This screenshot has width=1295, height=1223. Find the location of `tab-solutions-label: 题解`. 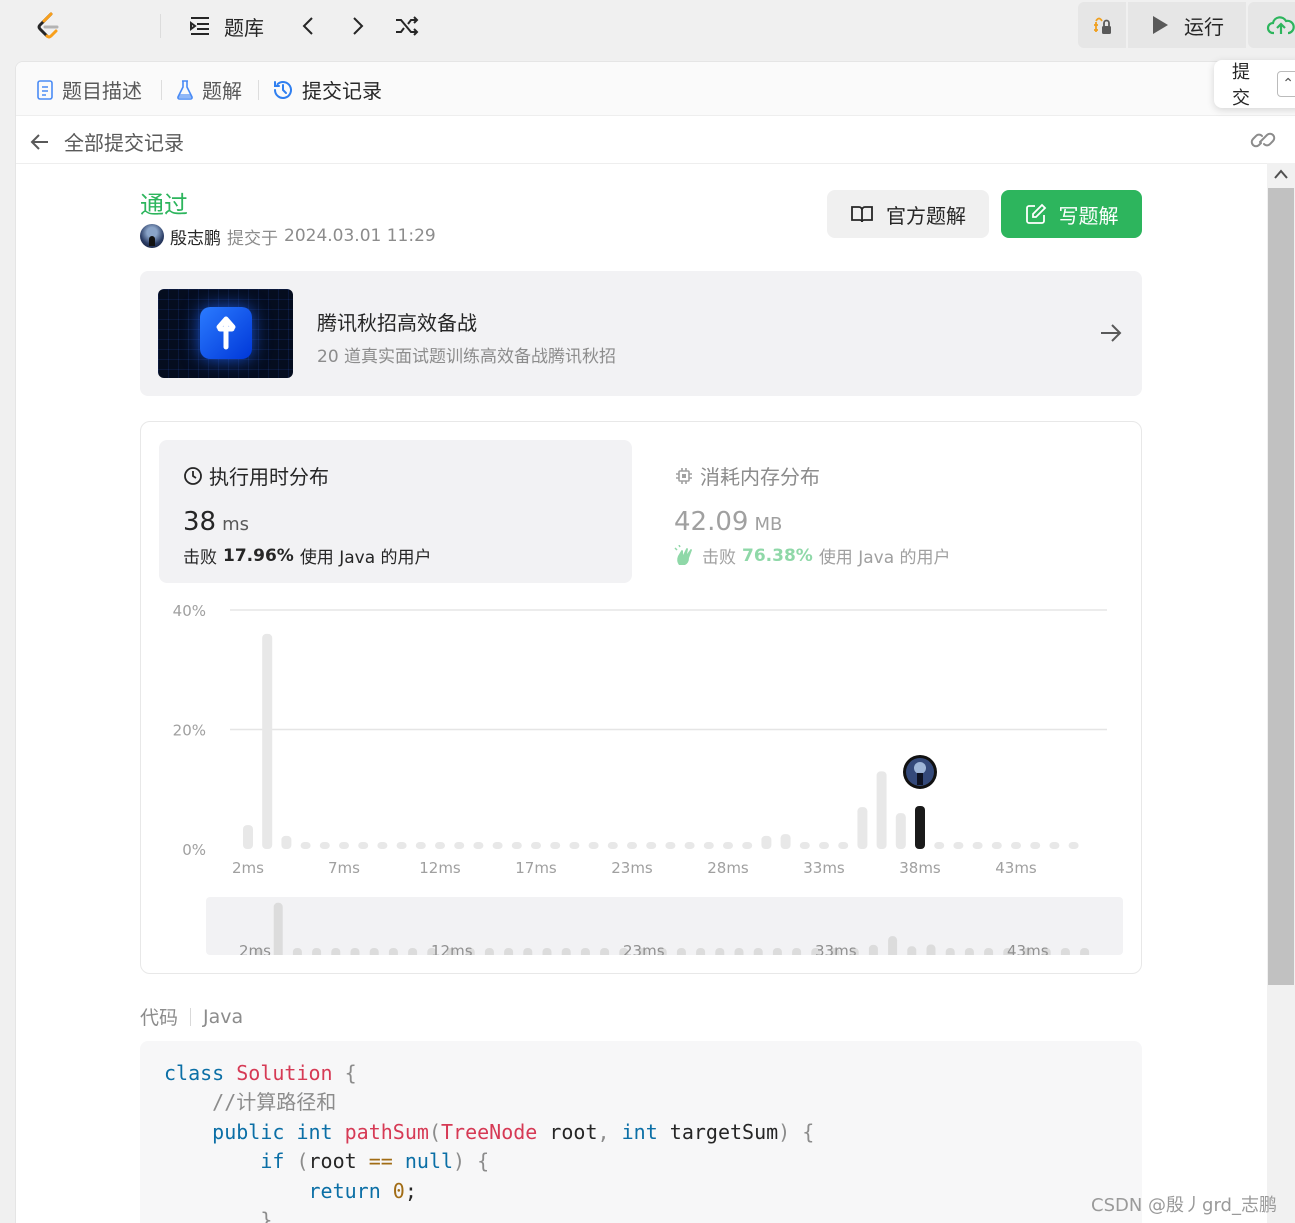

tab-solutions-label: 题解 is located at coordinates (222, 91).